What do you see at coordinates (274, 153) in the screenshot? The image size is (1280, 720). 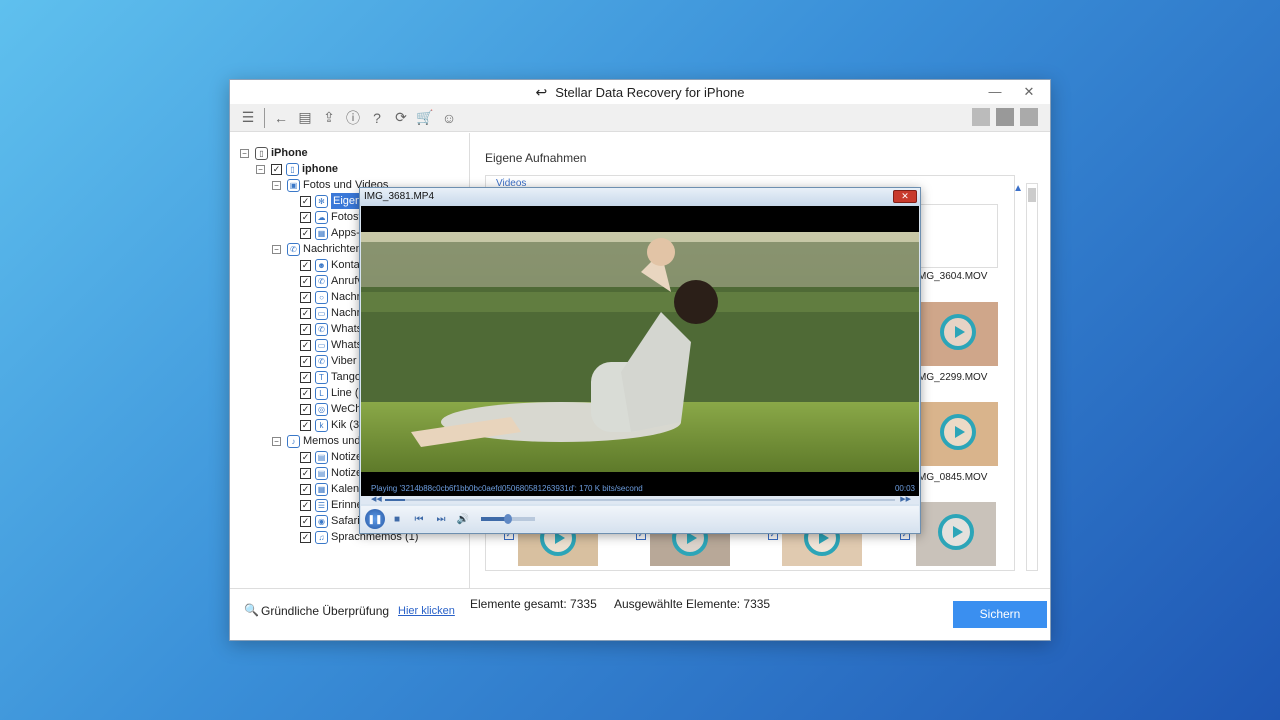 I see `tree-root: − ▯ iPhone` at bounding box center [274, 153].